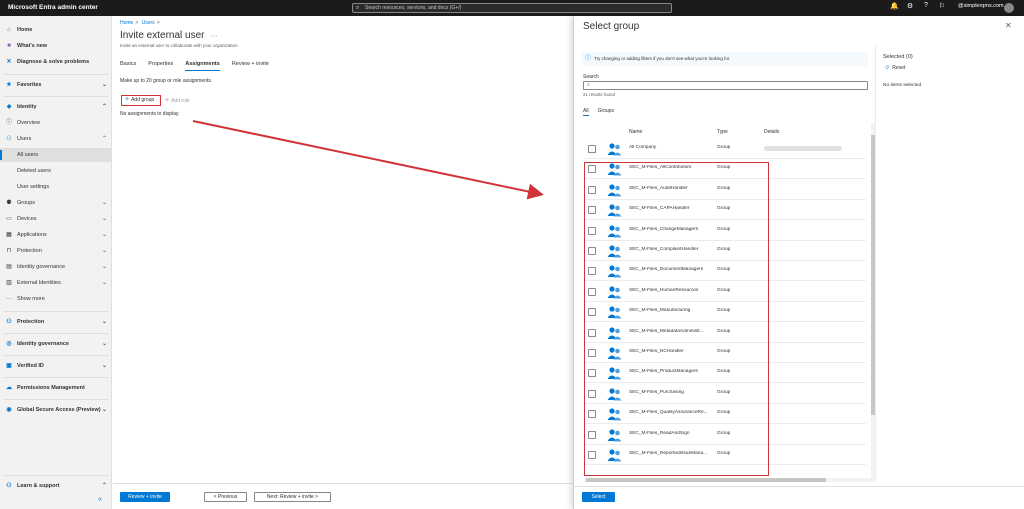  I want to click on table-row: SEC_M-Files_ProductManagers Group, so click(725, 373).